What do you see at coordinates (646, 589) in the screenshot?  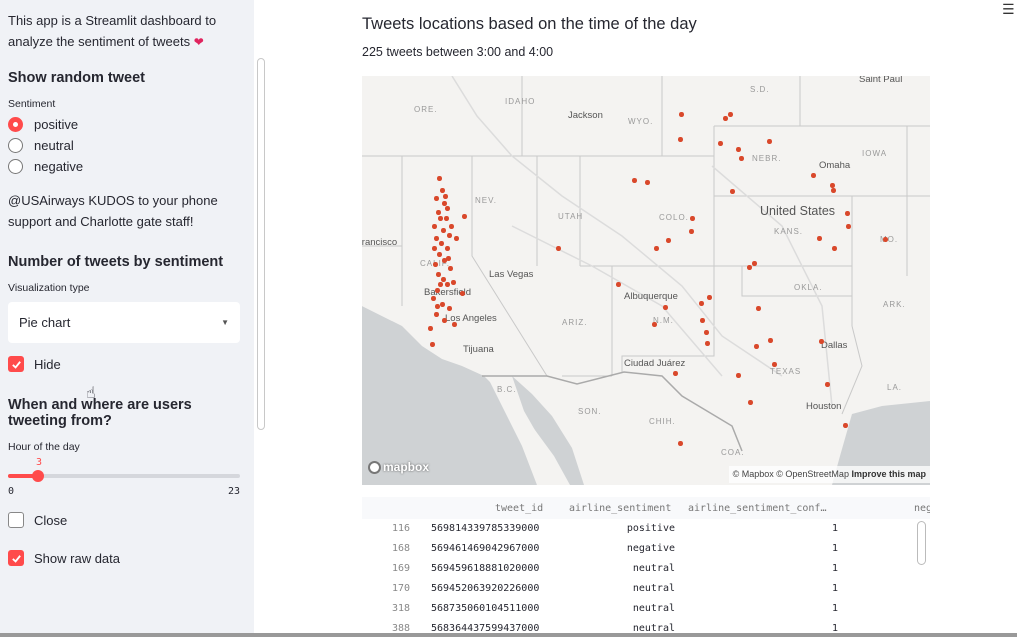 I see `table-row: 170 569452063920226000 neutral 1` at bounding box center [646, 589].